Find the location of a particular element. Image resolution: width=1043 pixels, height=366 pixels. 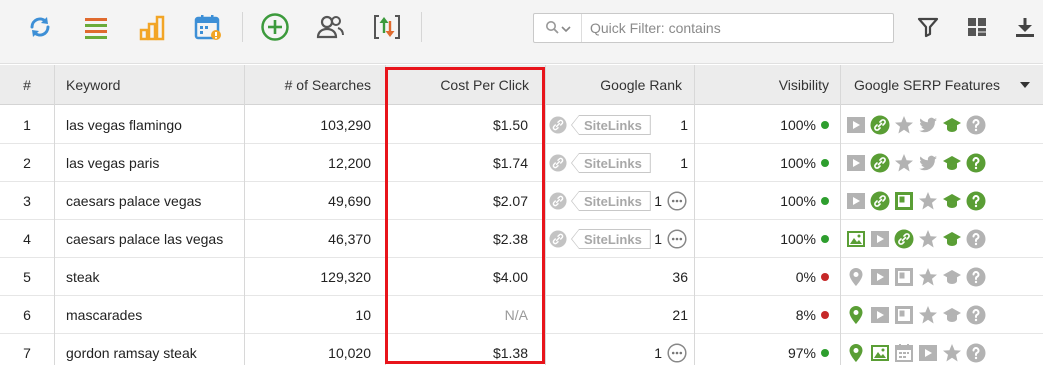

keyword-cell: las vegas flamingo is located at coordinates (155, 125).